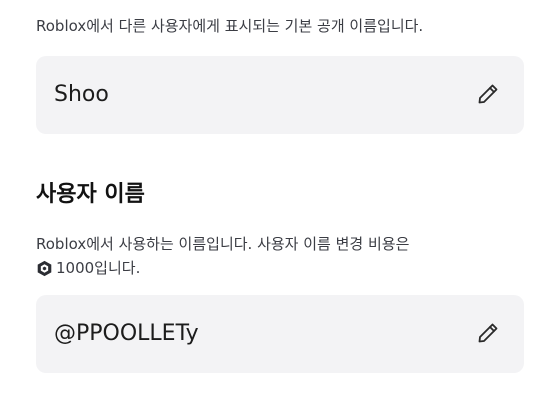  I want to click on robux-icon, so click(44, 268).